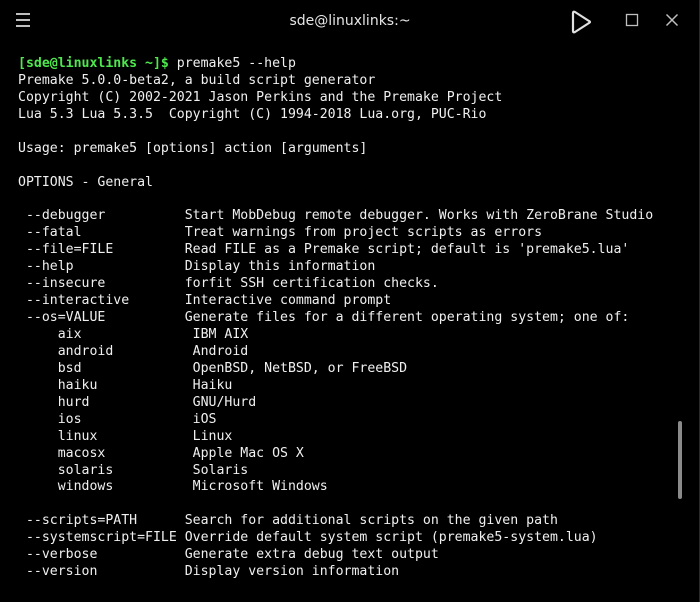 The width and height of the screenshot is (700, 602). Describe the element at coordinates (581, 22) in the screenshot. I see `minimize-icon` at that location.